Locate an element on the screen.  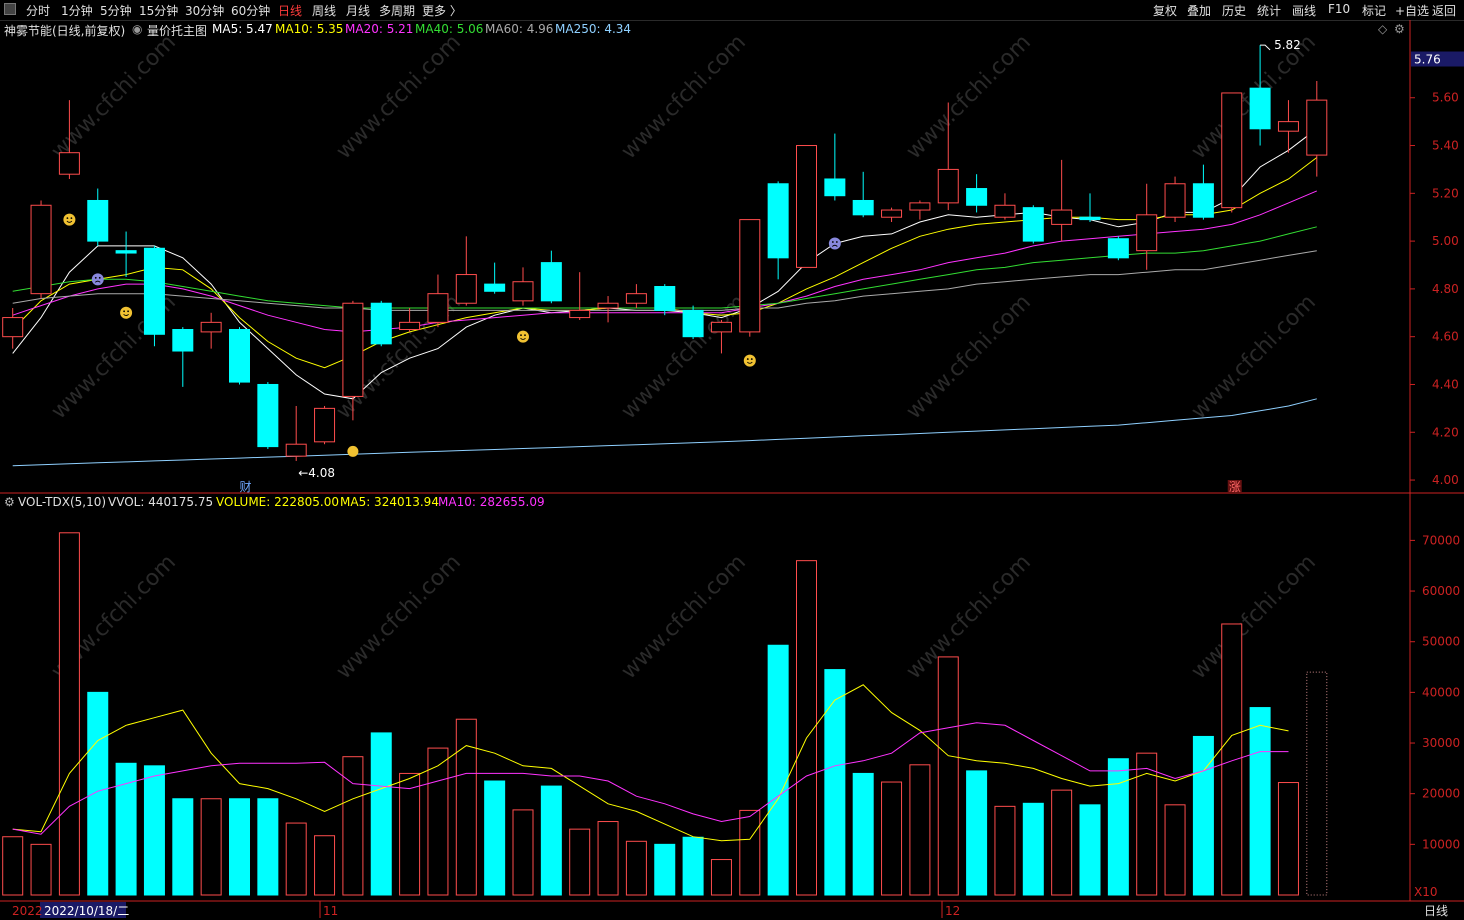
volume-tick-label: 60000 is located at coordinates (1441, 591).